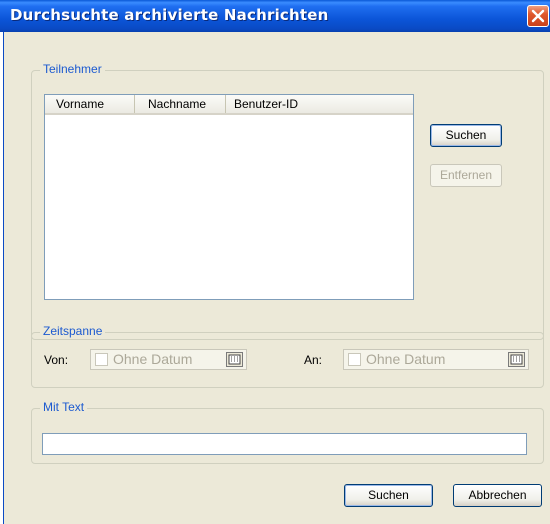 The width and height of the screenshot is (550, 524). What do you see at coordinates (354, 359) in the screenshot?
I see `to-date-checkbox` at bounding box center [354, 359].